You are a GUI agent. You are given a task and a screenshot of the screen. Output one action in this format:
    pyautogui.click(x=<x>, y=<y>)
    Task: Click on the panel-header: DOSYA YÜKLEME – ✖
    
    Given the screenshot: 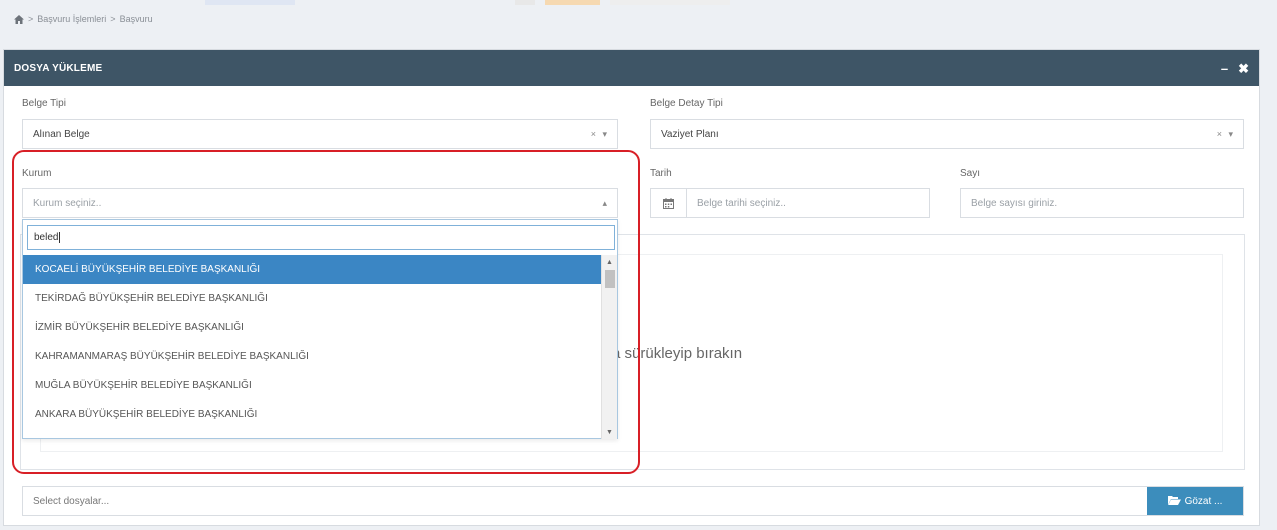 What is the action you would take?
    pyautogui.click(x=631, y=68)
    